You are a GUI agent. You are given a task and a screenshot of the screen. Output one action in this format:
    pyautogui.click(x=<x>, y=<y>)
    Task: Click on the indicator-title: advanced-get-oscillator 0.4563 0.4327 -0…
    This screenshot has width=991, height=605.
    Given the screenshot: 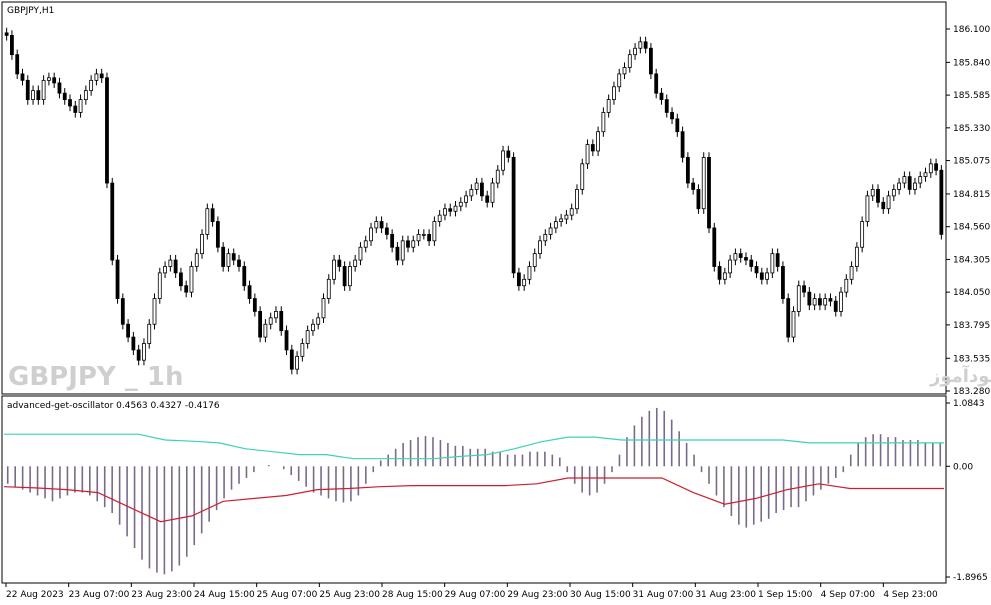 What is the action you would take?
    pyautogui.click(x=113, y=406)
    